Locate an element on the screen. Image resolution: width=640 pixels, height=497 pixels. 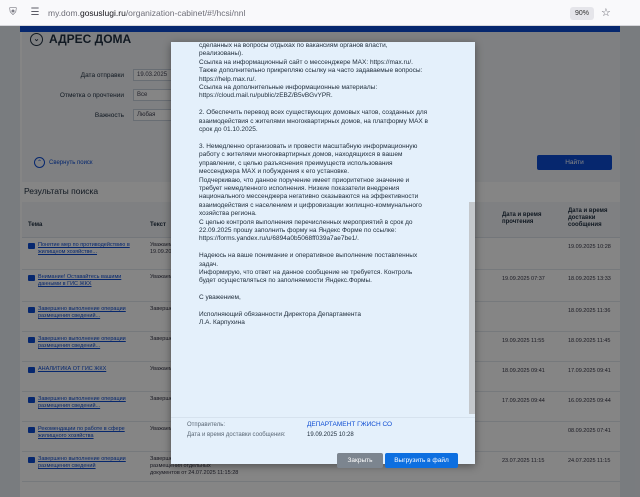
settings-icon: ☰ is located at coordinates (35, 13).